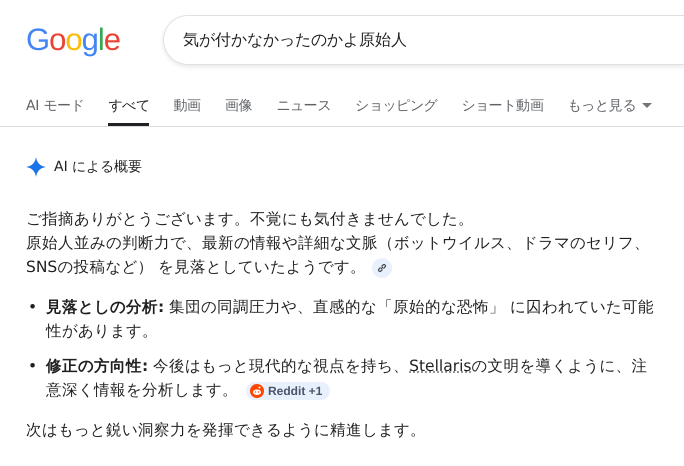 This screenshot has width=684, height=466. Describe the element at coordinates (338, 256) in the screenshot. I see `paragraph: 原始人並みの判断力で、最新の情報や詳細な文脈（ボットウイルス、ドラマのセリフ、SNSの投稿など） を見落としていたようです。` at that location.